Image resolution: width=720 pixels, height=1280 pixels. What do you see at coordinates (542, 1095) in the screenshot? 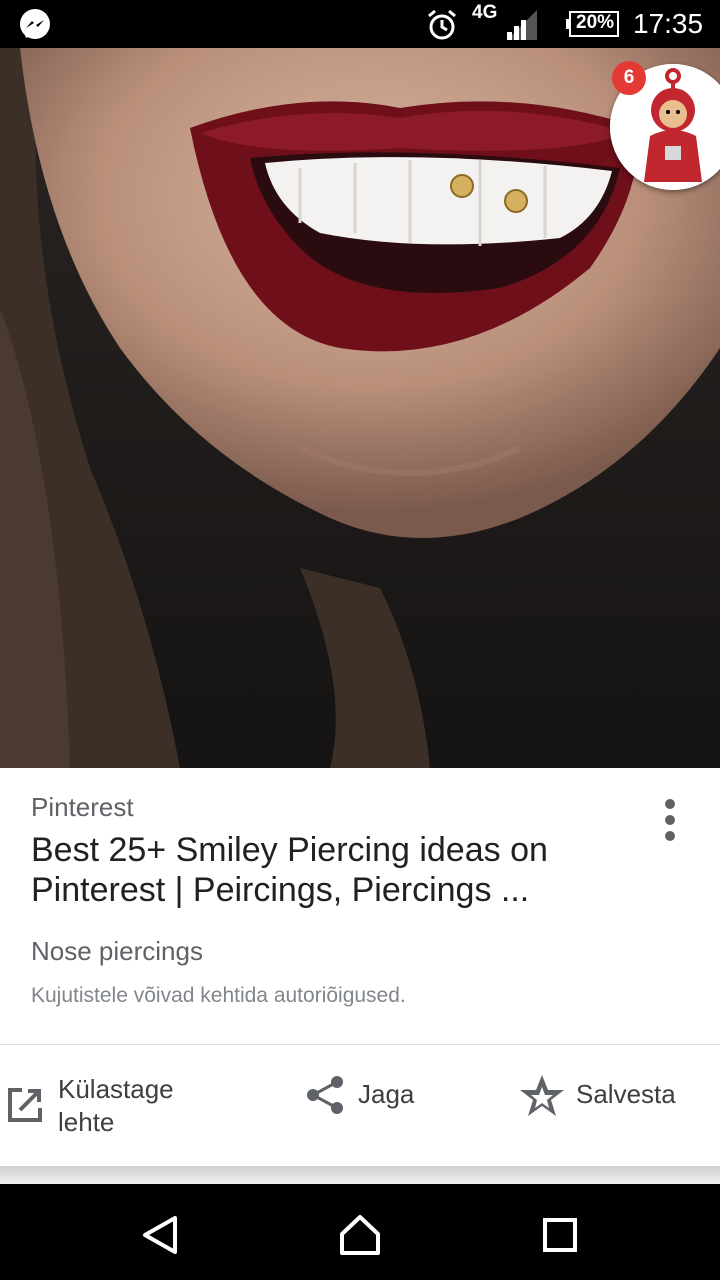
I see `star-icon` at bounding box center [542, 1095].